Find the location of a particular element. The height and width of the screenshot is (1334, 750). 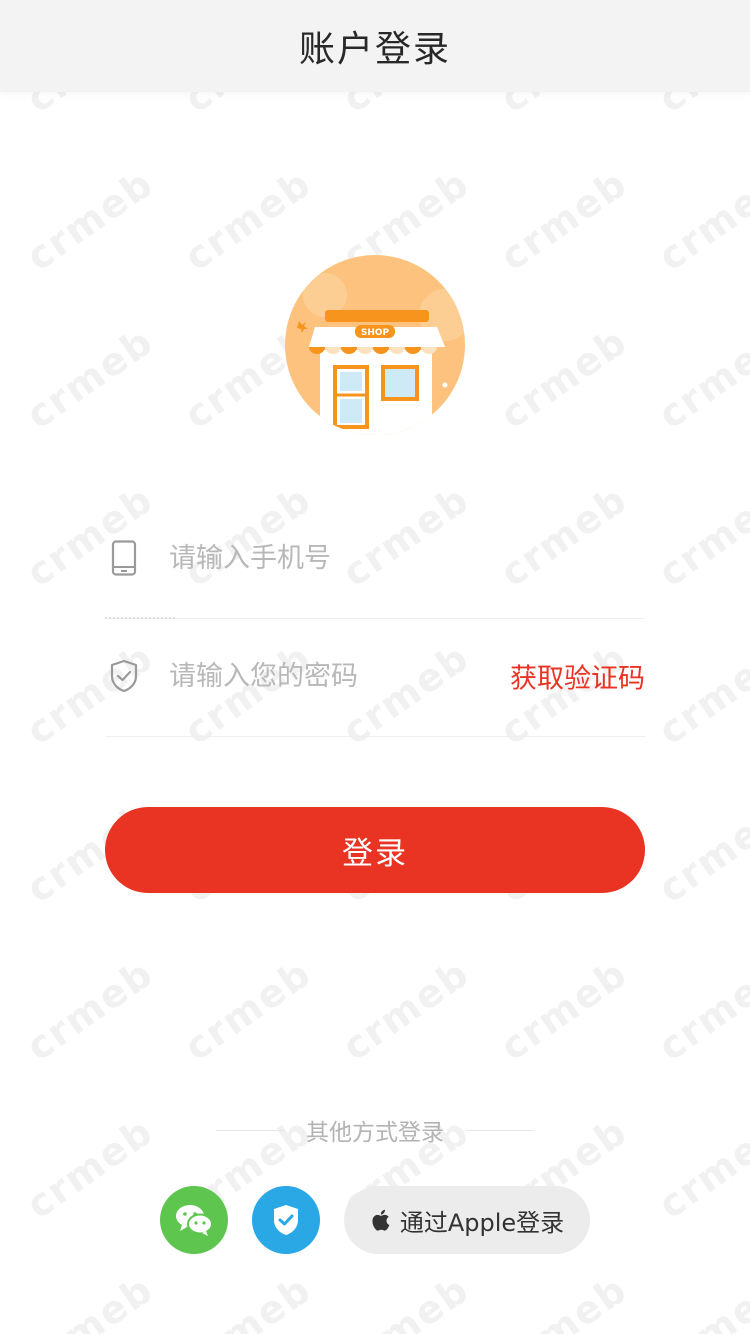

password-input is located at coordinates (329, 676).